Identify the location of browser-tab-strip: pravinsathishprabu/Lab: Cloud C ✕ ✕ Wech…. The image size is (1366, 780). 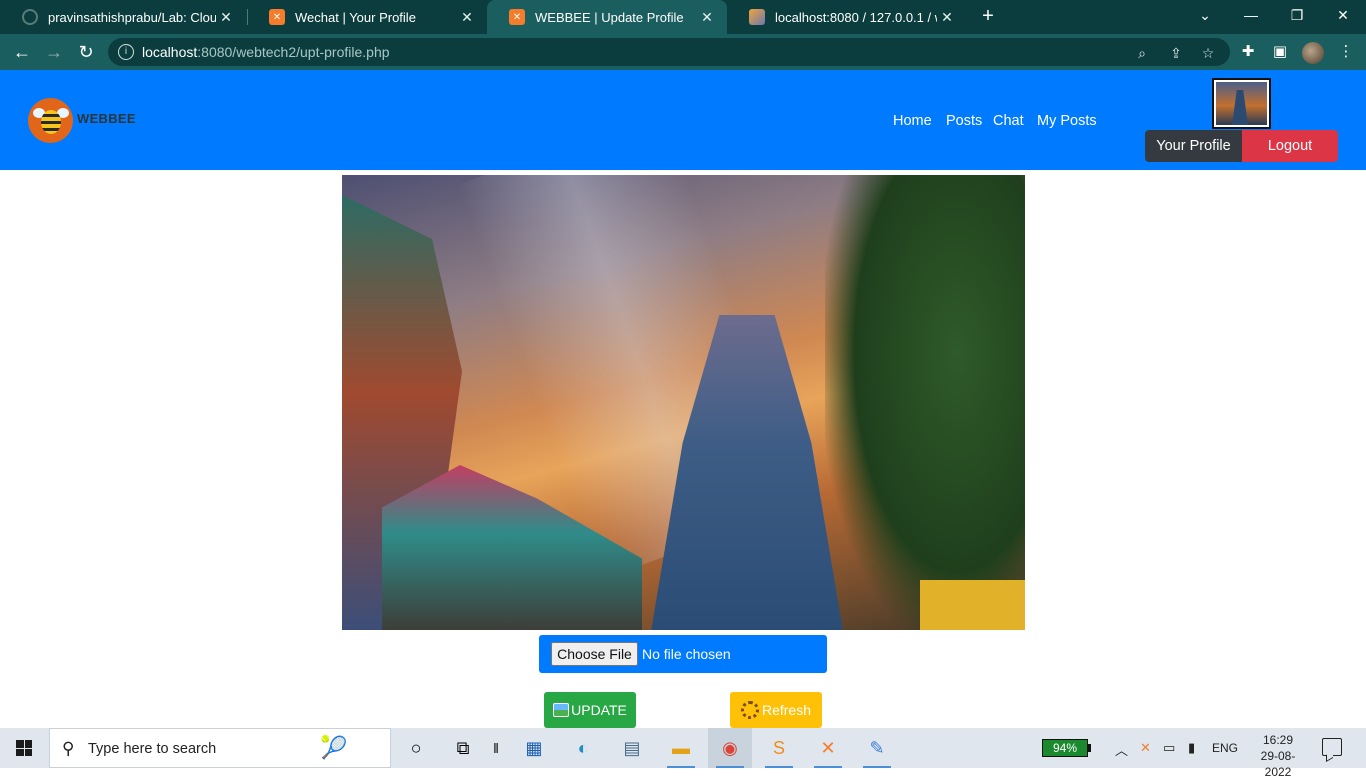
(683, 17).